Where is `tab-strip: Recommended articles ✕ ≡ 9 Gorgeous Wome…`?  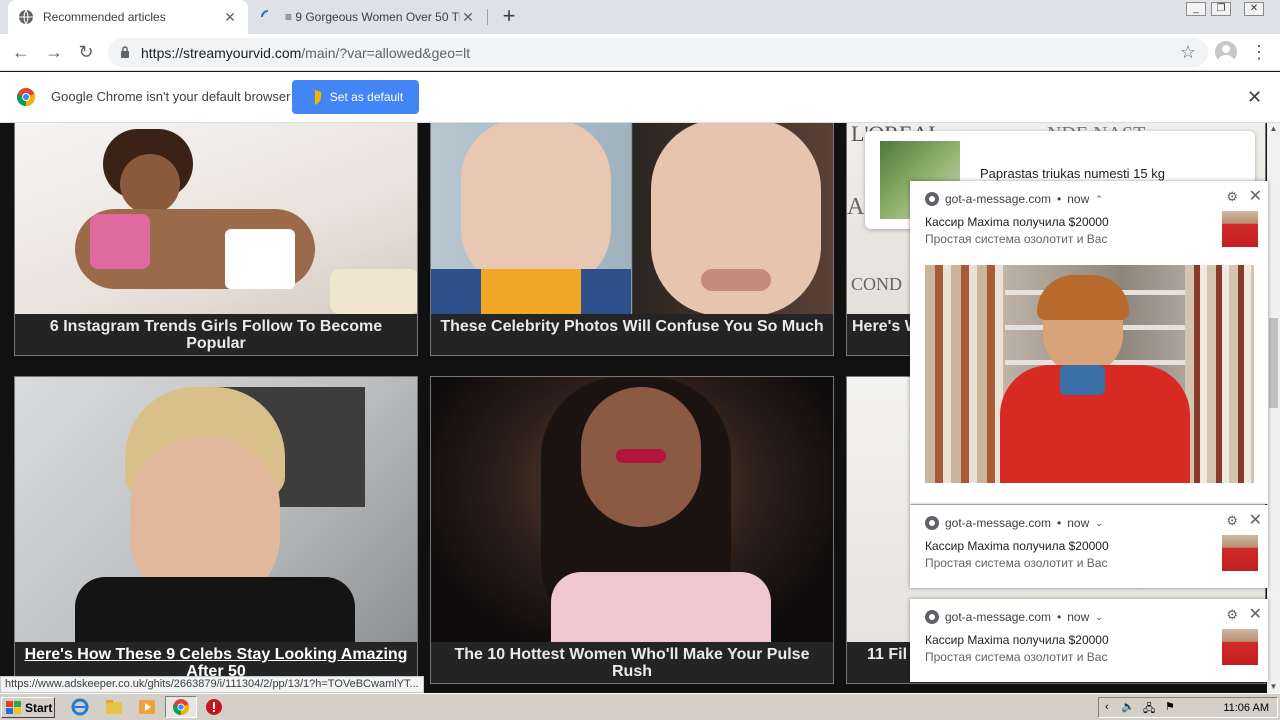 tab-strip: Recommended articles ✕ ≡ 9 Gorgeous Wome… is located at coordinates (640, 17).